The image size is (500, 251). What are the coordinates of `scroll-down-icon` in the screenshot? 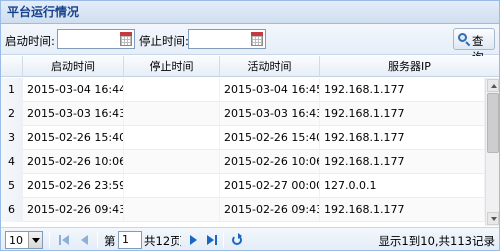 It's located at (493, 218).